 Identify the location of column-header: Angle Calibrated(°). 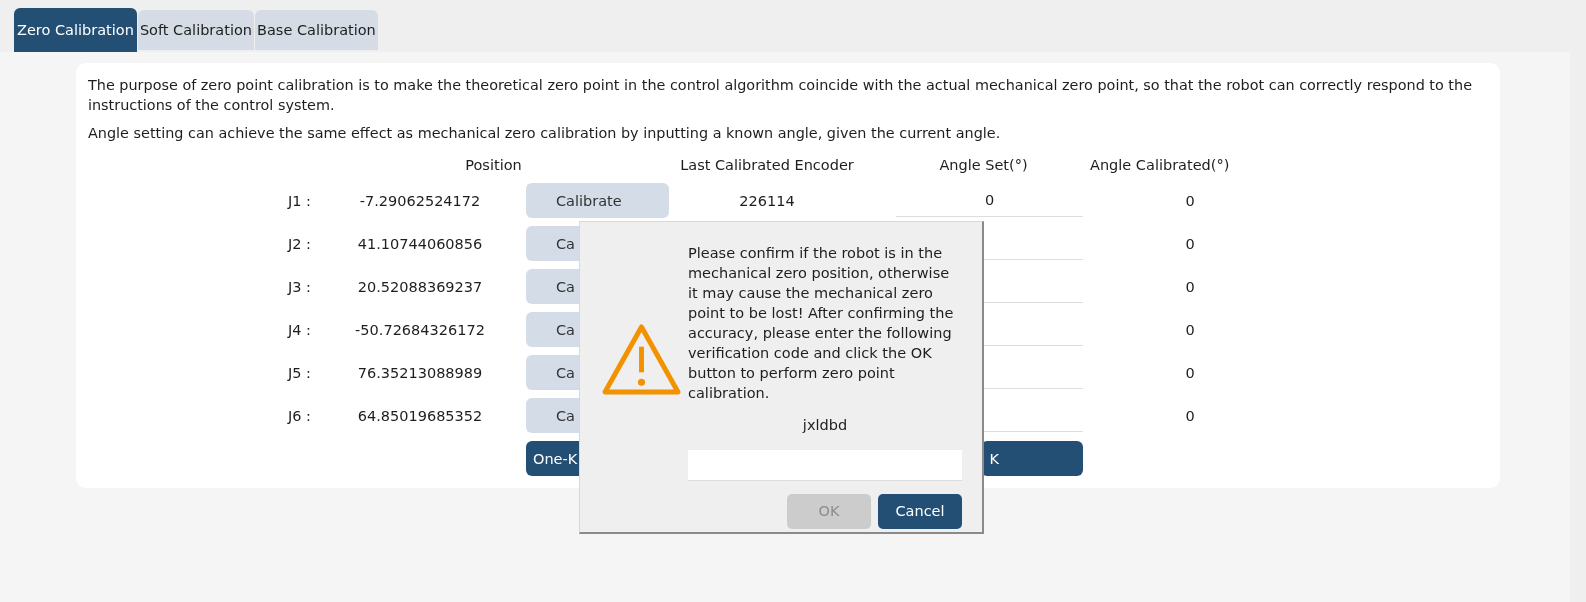
(1160, 165).